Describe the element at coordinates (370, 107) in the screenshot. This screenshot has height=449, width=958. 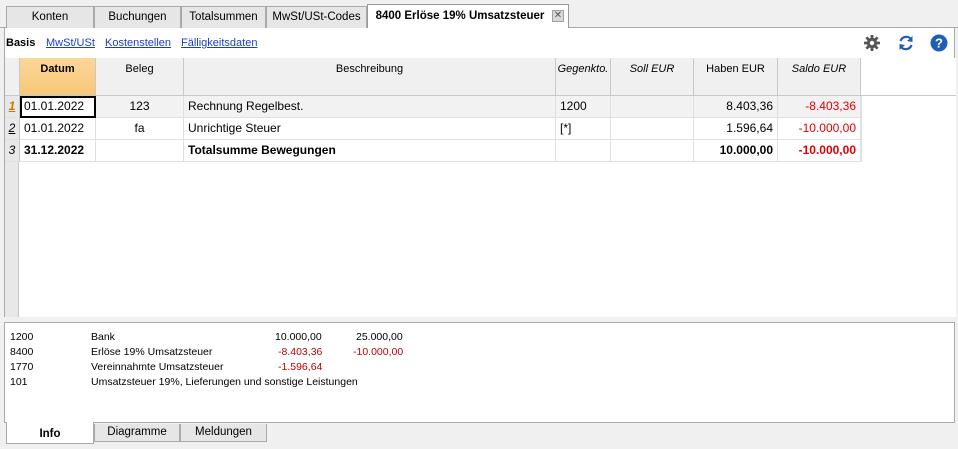
I see `cell-beschreibung: Rechnung Regelbest.` at that location.